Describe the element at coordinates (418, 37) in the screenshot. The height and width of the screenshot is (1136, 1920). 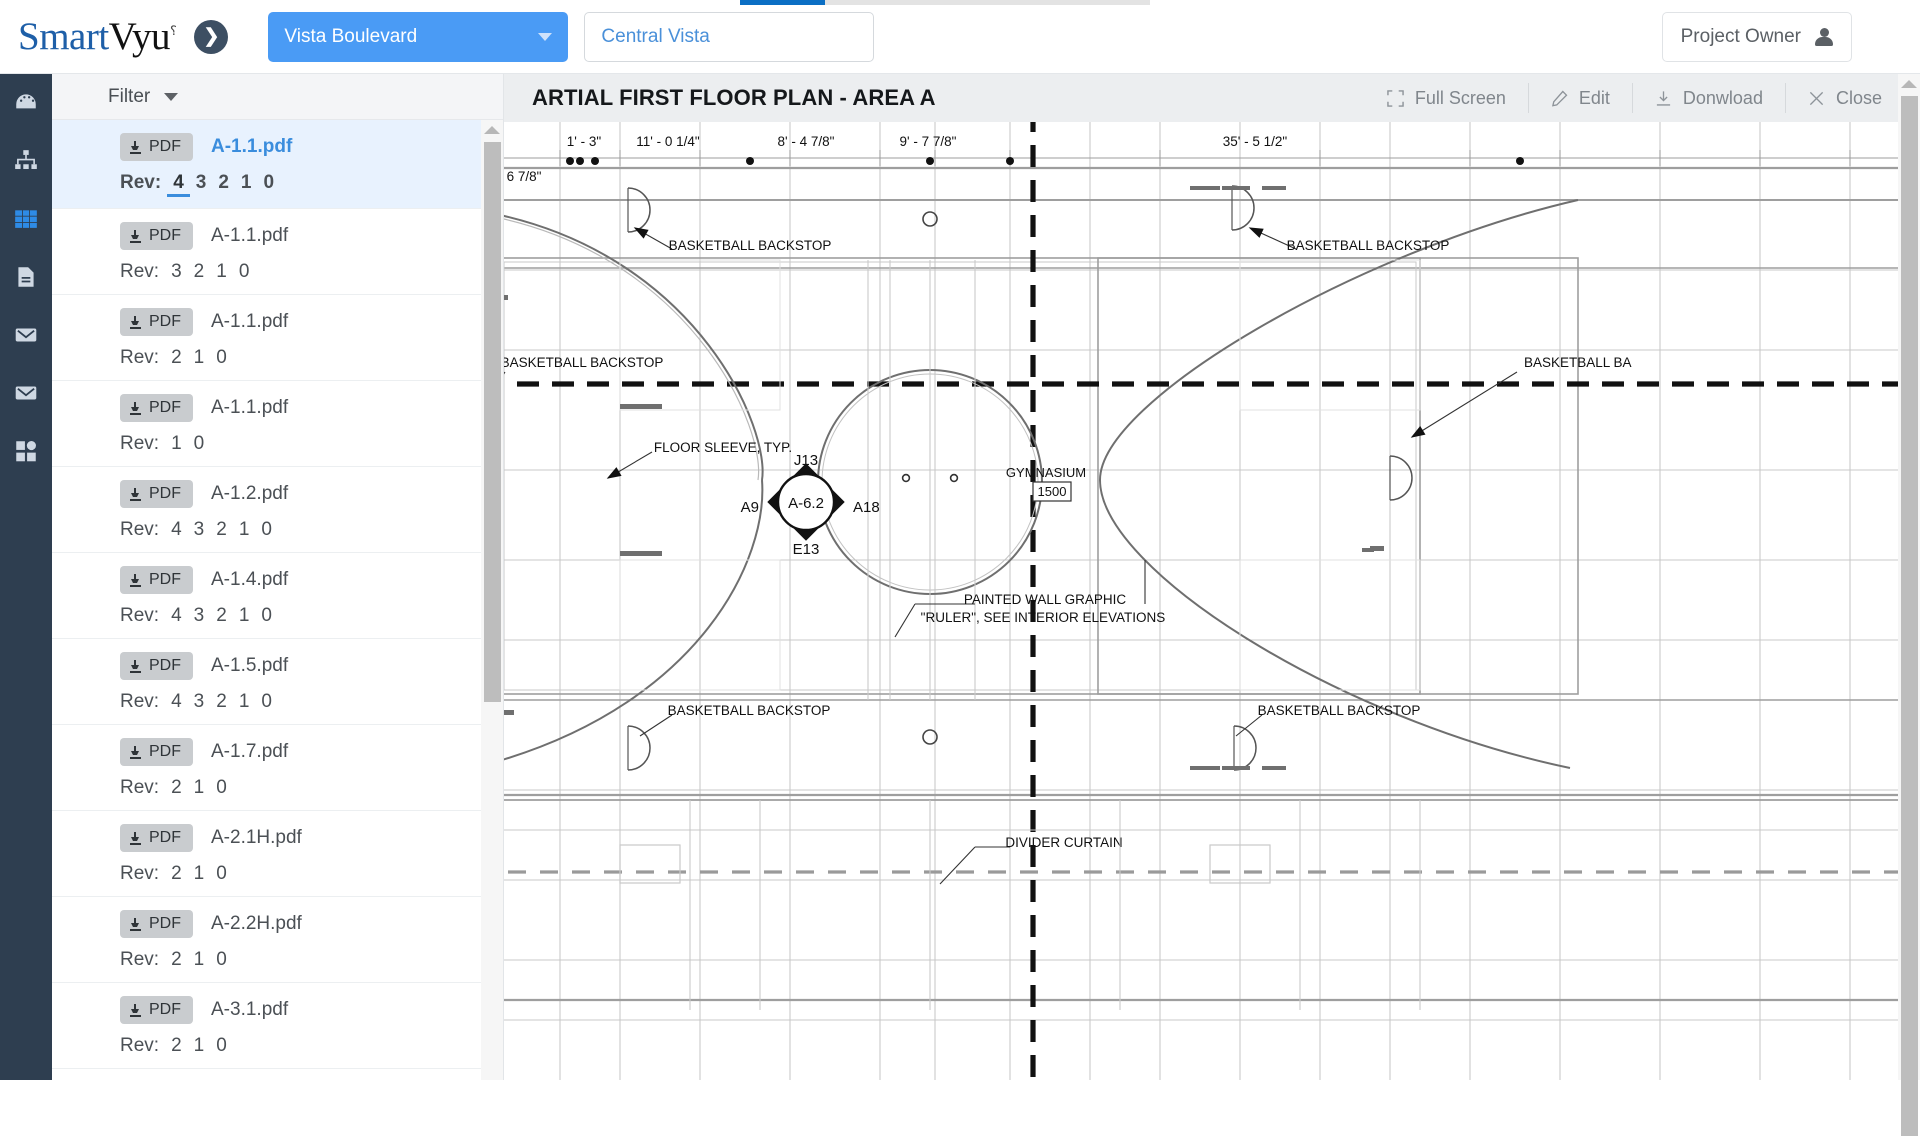
I see `project-selector: Vista Boulevard` at that location.